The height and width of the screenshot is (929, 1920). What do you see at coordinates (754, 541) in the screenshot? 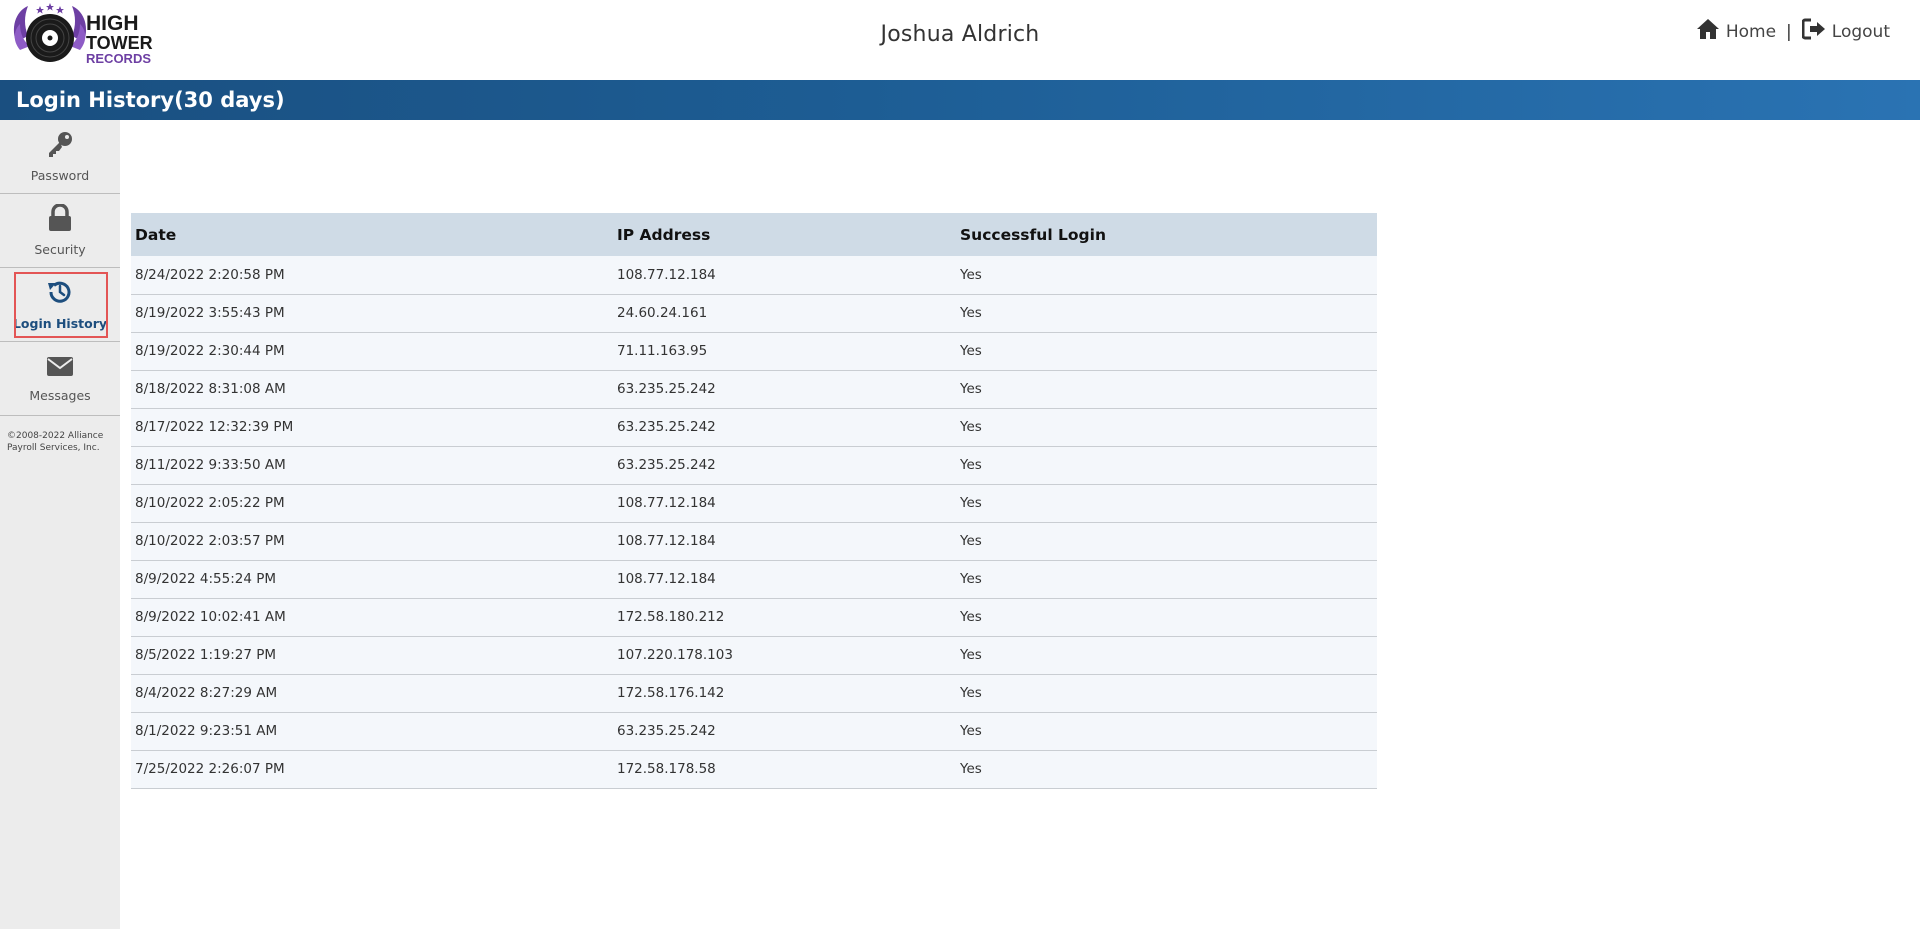
I see `table-row: 8/10/2022 2:03:57 PM 108.77.12.184 Yes` at bounding box center [754, 541].